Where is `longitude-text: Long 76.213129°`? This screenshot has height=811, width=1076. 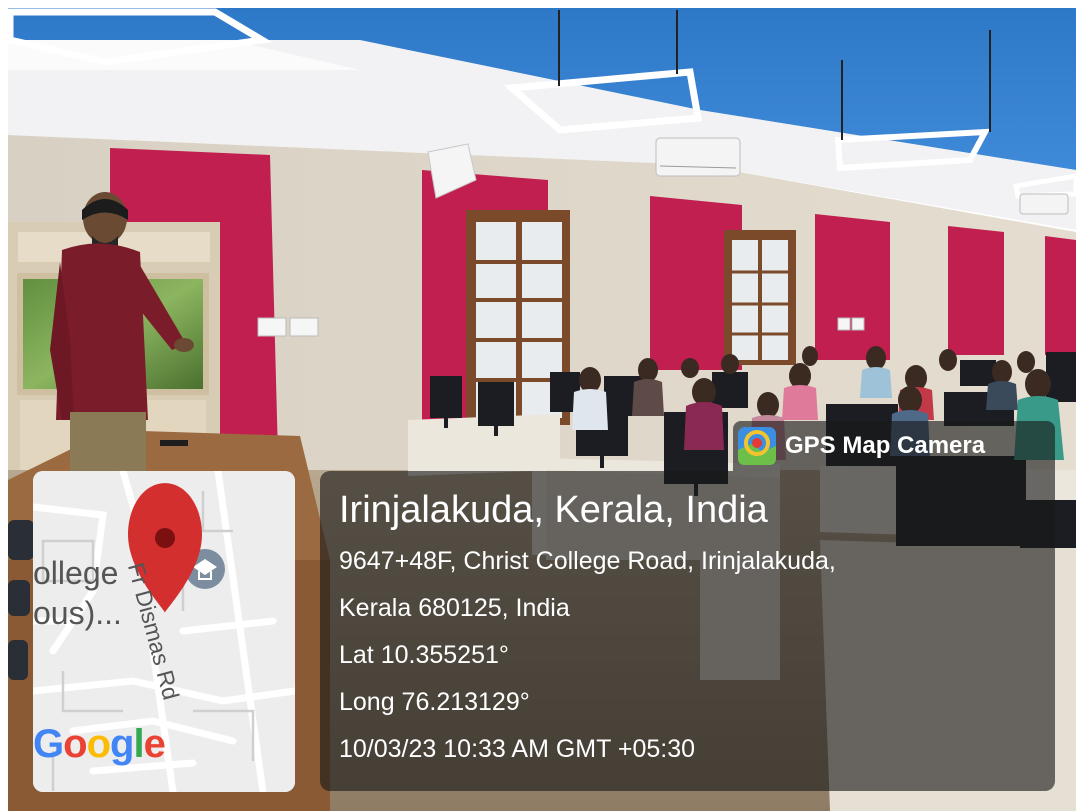
longitude-text: Long 76.213129° is located at coordinates (434, 702).